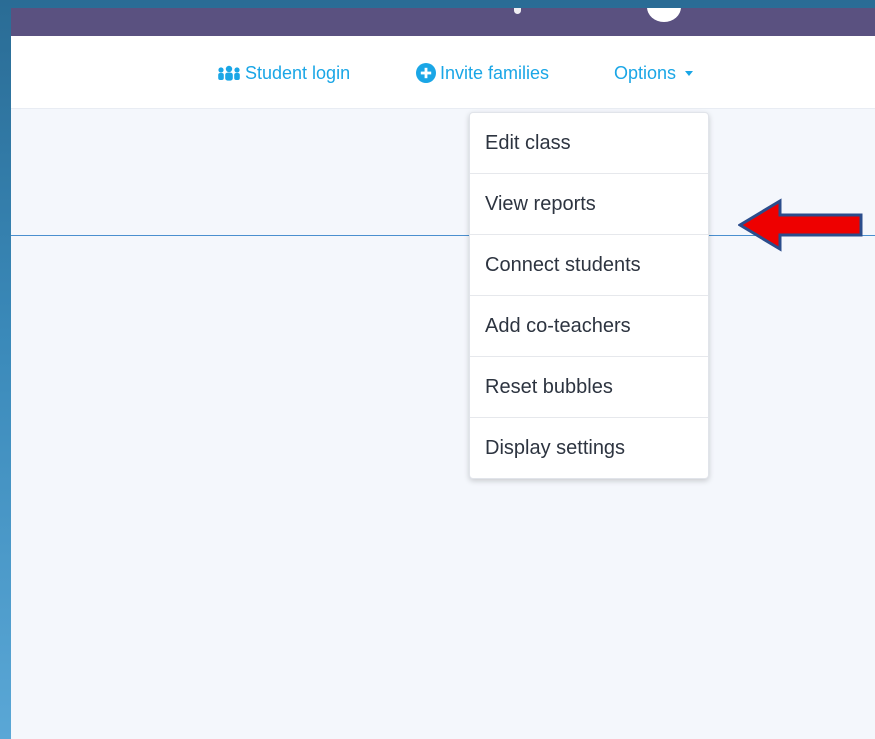  What do you see at coordinates (589, 264) in the screenshot?
I see `menu-item-connect-students: Connect students` at bounding box center [589, 264].